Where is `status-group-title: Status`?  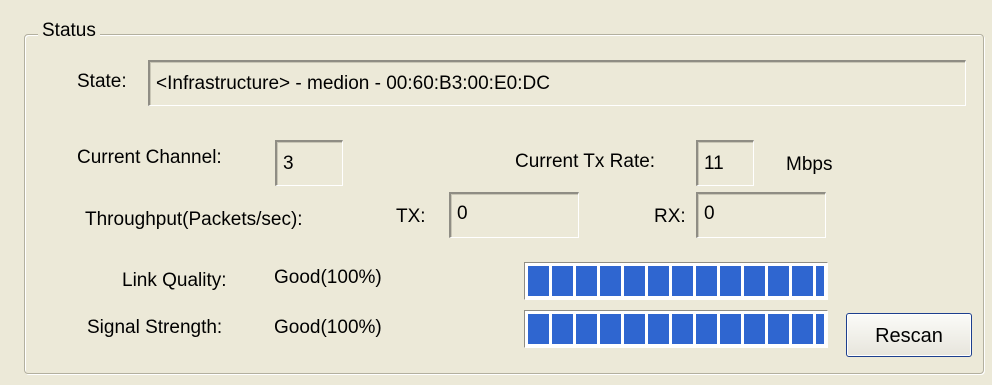
status-group-title: Status is located at coordinates (69, 31).